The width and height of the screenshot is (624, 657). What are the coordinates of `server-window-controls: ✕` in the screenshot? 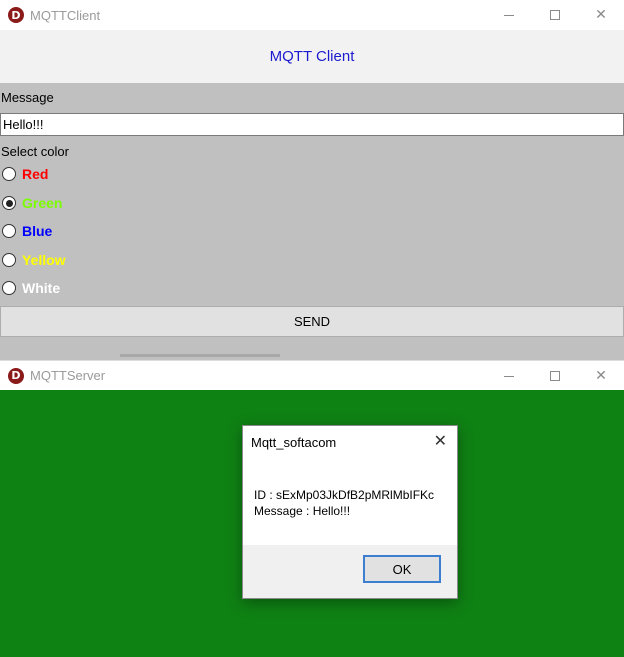 It's located at (555, 376).